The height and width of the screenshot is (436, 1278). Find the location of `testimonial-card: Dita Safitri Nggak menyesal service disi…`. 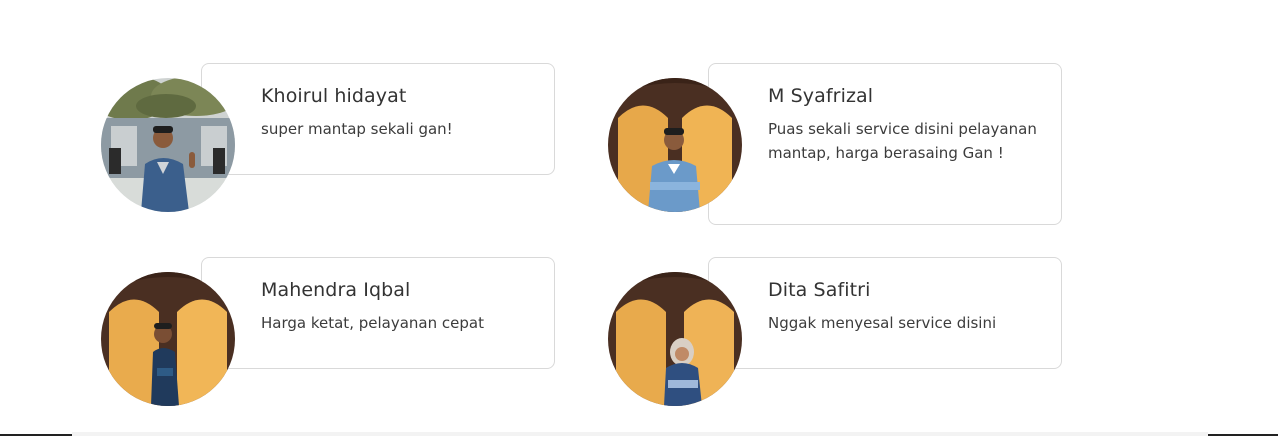

testimonial-card: Dita Safitri Nggak menyesal service disi… is located at coordinates (885, 313).